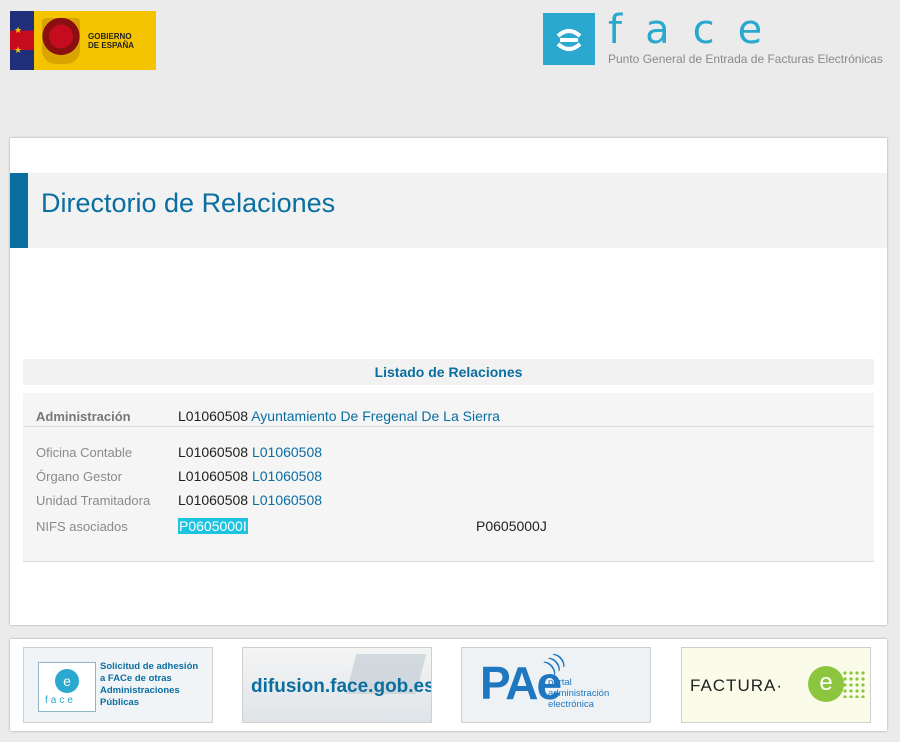 The width and height of the screenshot is (900, 742). Describe the element at coordinates (250, 500) in the screenshot. I see `unidad-tramitadora-value: L01060508 L01060508` at that location.